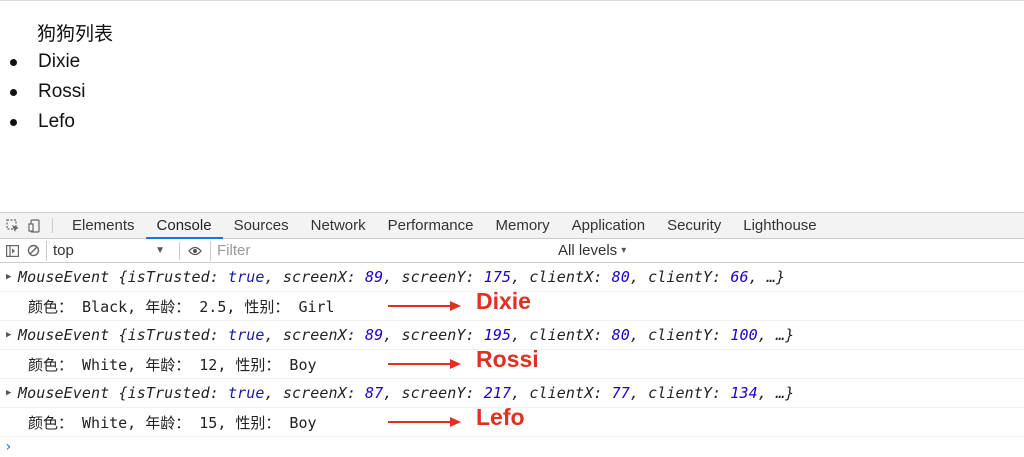 The height and width of the screenshot is (457, 1024). I want to click on annotation-label: Dixie, so click(503, 301).